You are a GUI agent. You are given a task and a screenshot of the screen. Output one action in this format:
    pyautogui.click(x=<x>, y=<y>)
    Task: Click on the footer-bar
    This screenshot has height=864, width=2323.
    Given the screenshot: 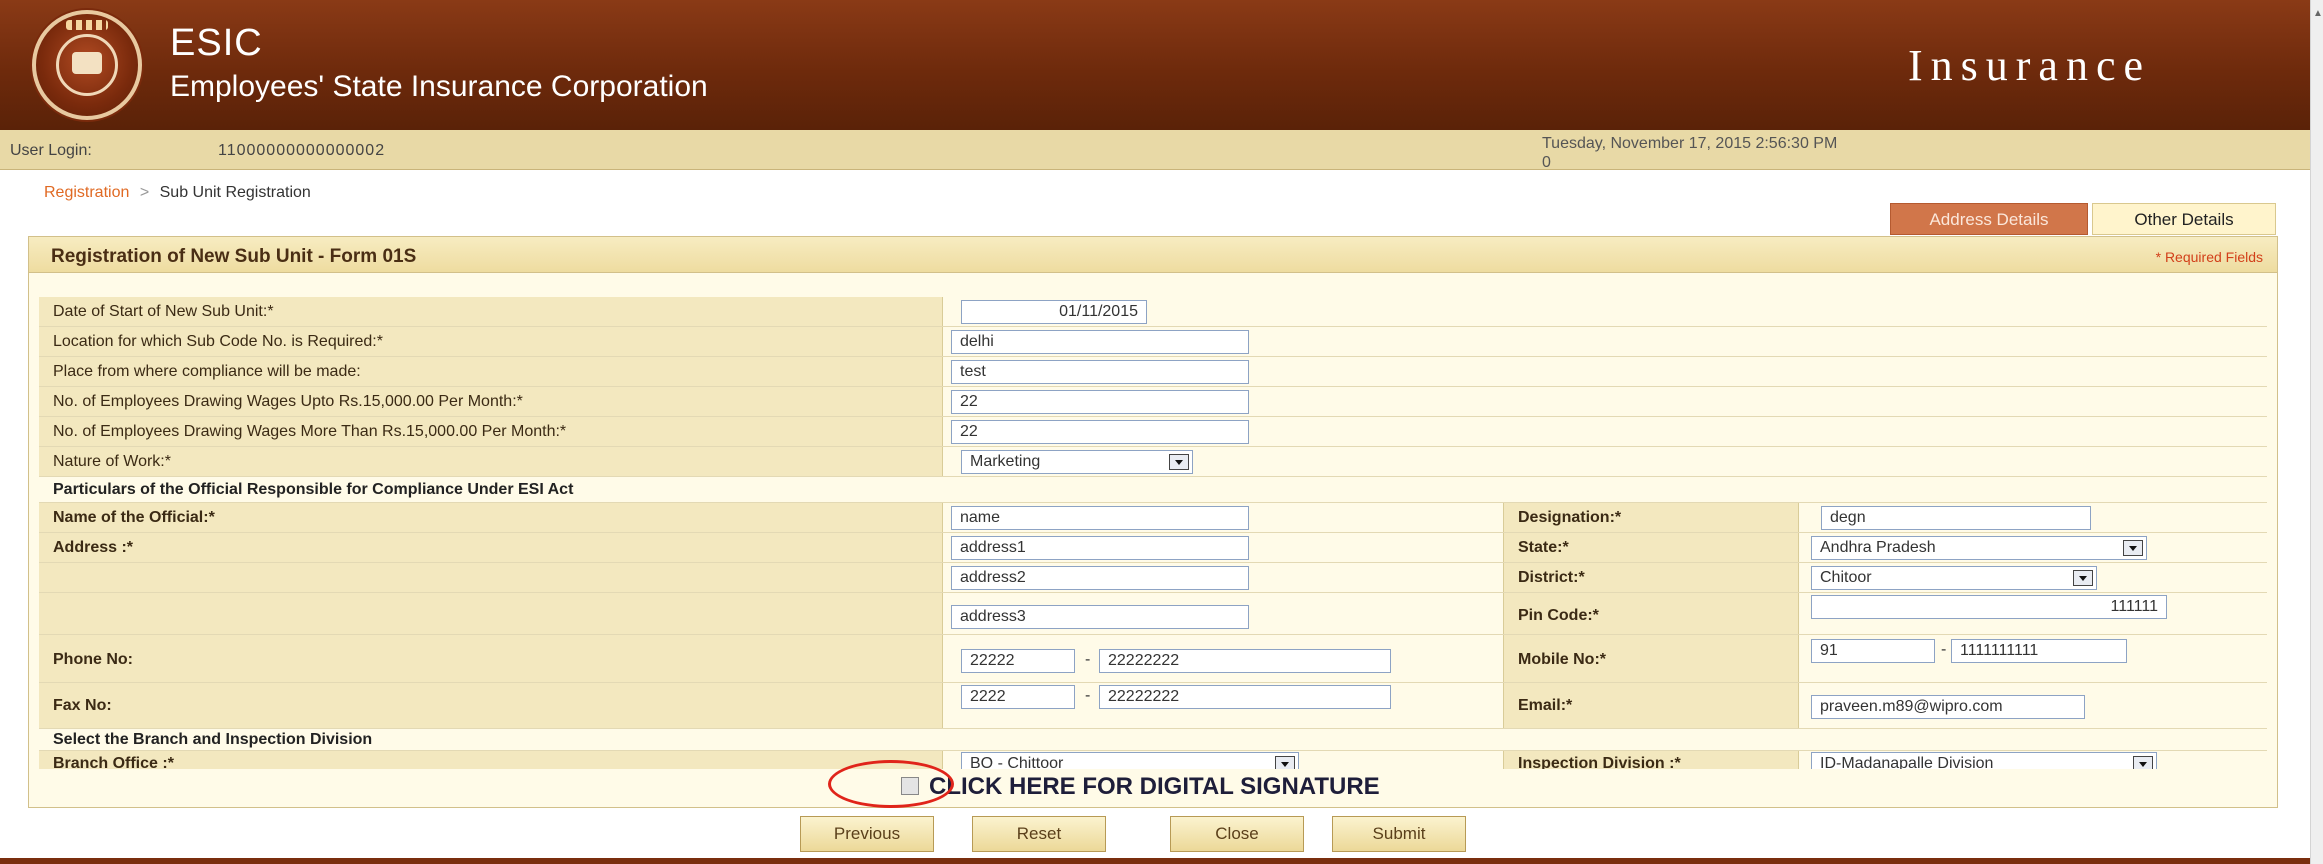 What is the action you would take?
    pyautogui.click(x=1155, y=861)
    